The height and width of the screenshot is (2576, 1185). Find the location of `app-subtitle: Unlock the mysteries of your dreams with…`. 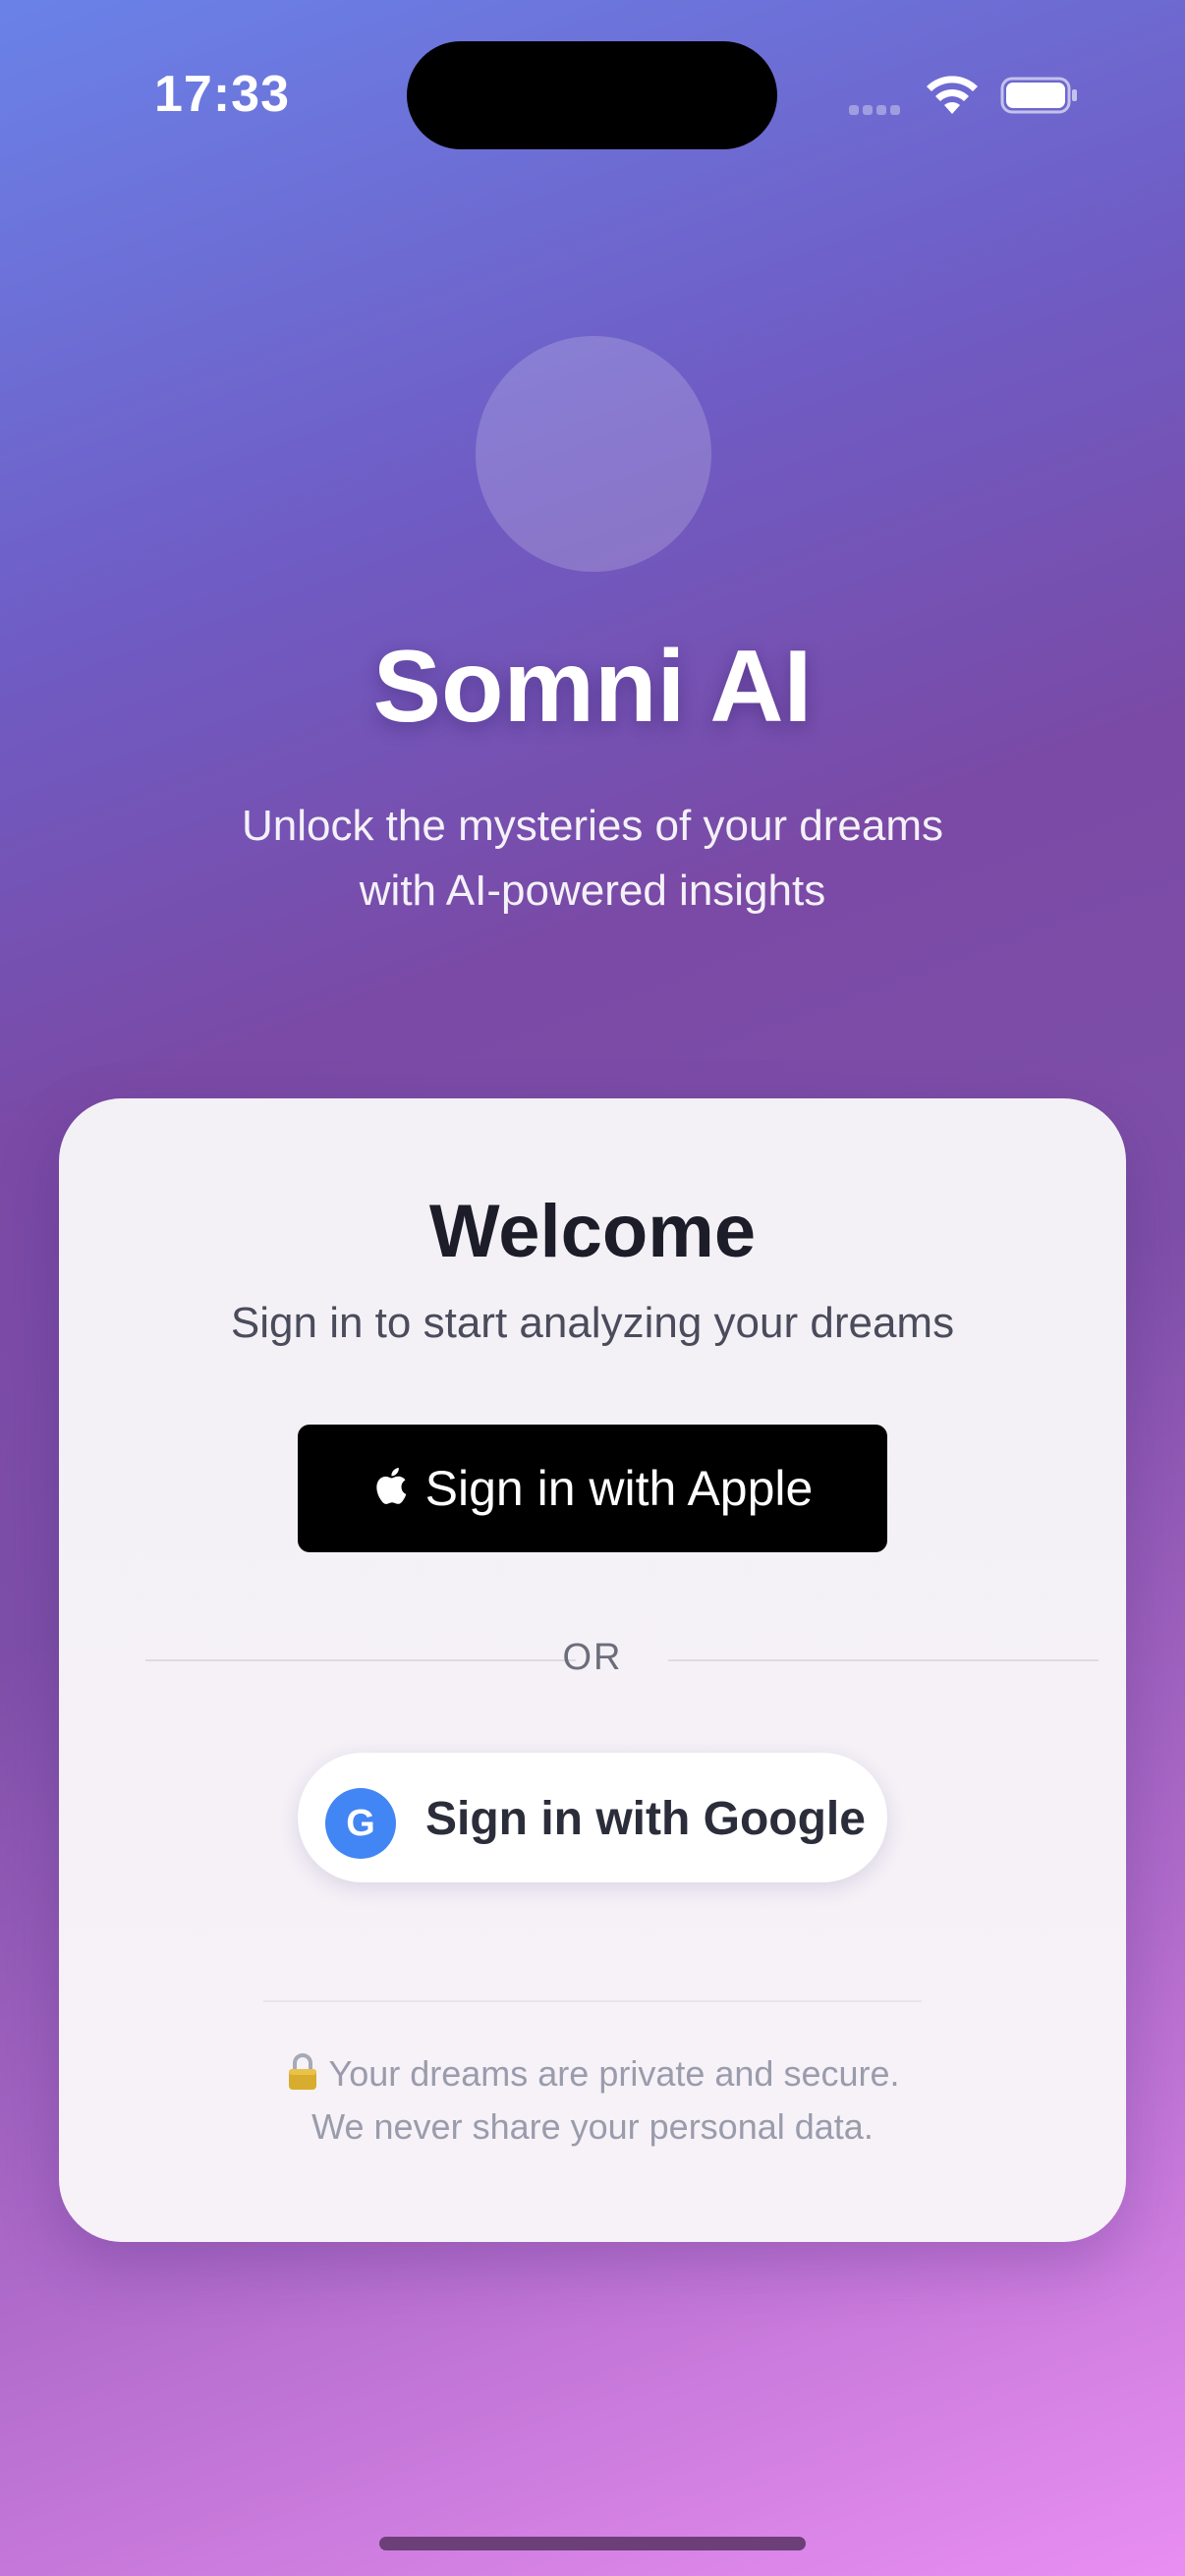

app-subtitle: Unlock the mysteries of your dreams with… is located at coordinates (592, 859).